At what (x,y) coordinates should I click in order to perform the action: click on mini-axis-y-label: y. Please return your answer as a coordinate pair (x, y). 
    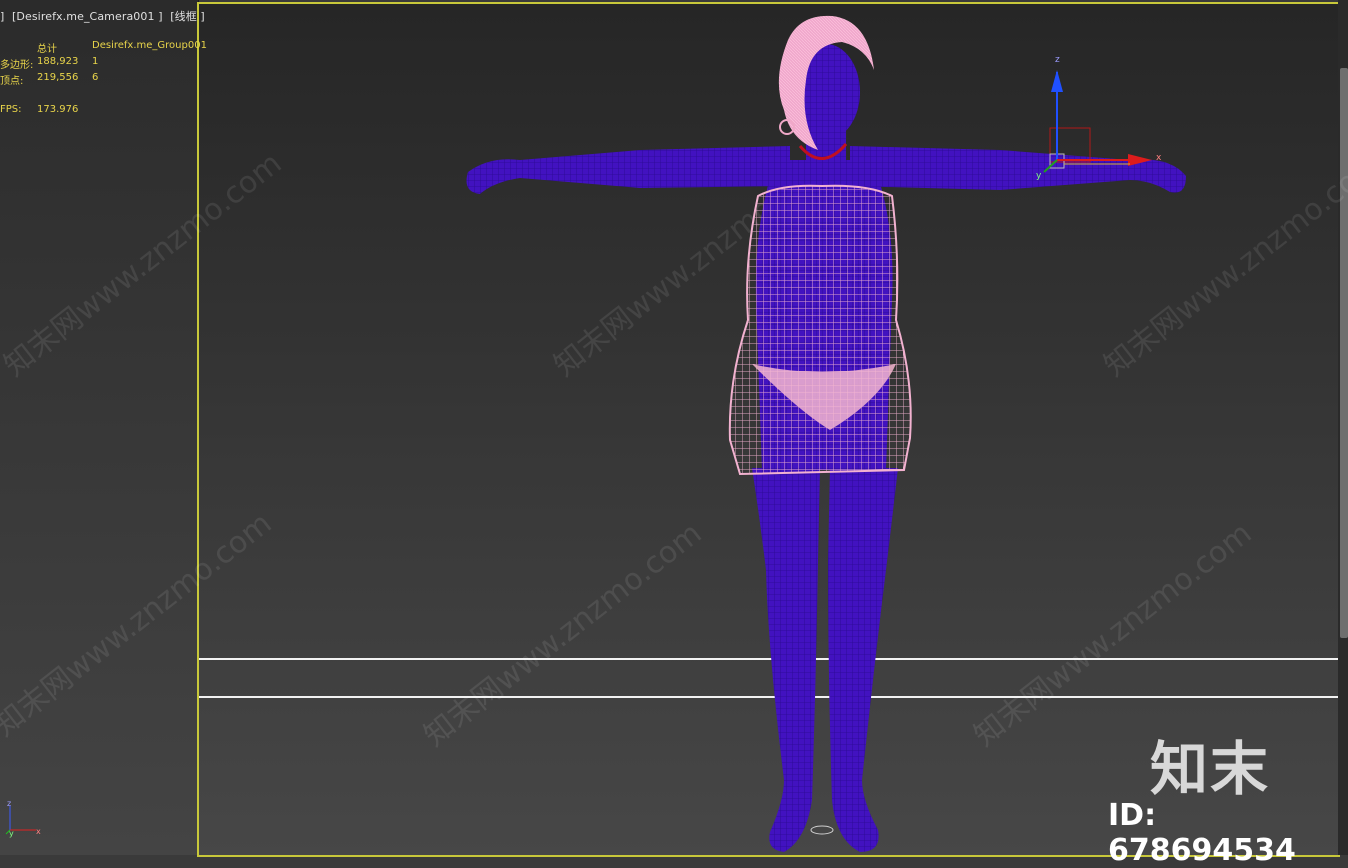
    Looking at the image, I should click on (11, 833).